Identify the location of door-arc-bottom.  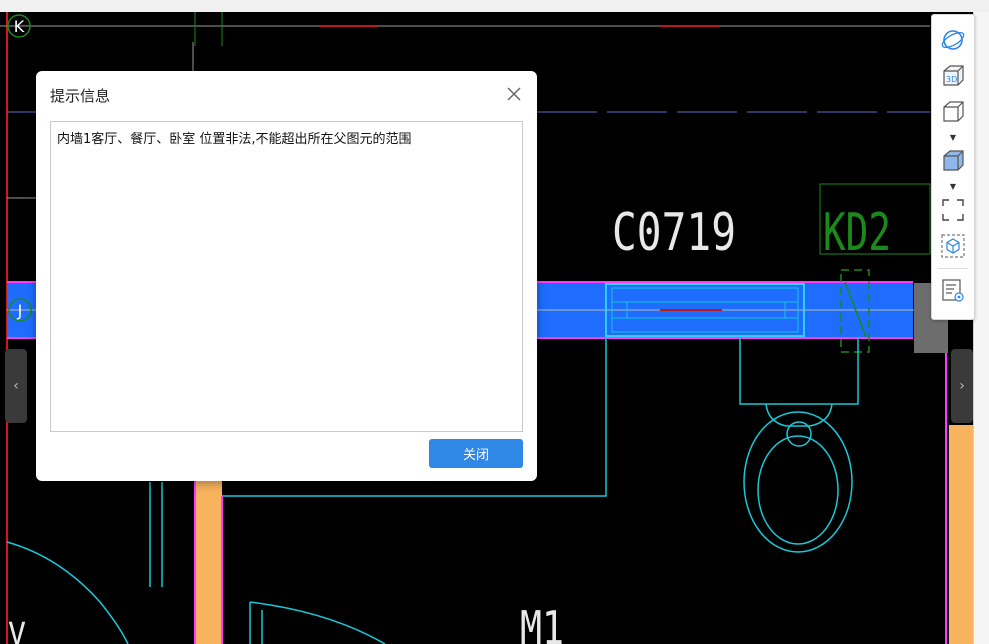
(317, 622).